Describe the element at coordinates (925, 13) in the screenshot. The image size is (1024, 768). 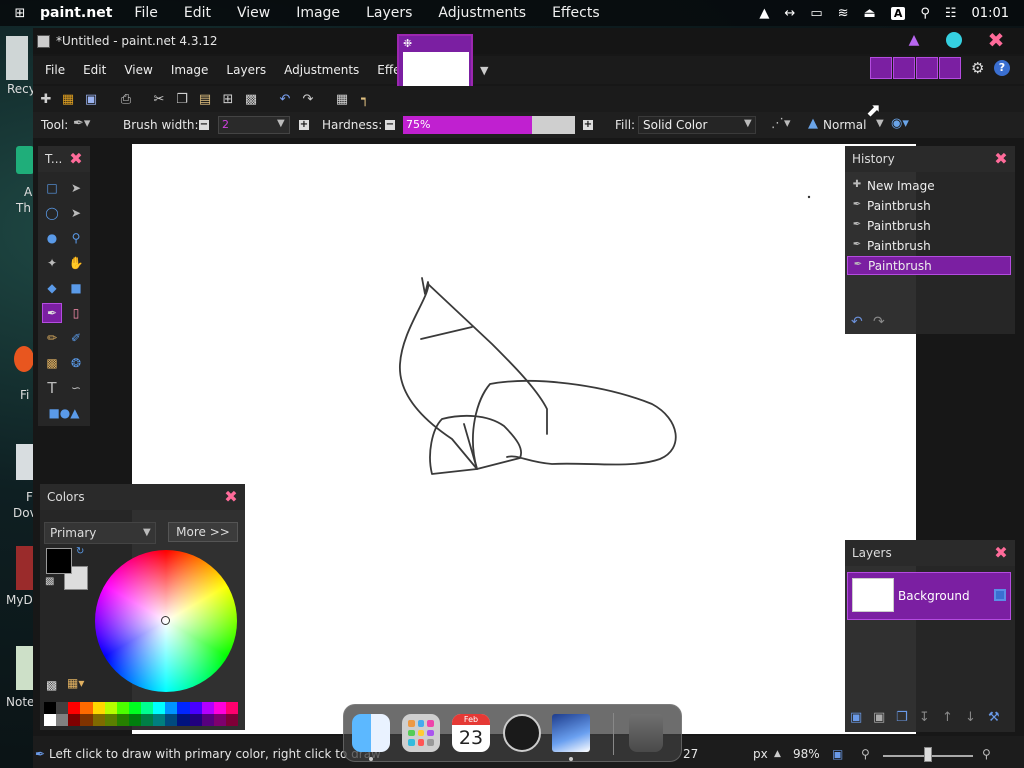
I see `search-icon: ⚲` at that location.